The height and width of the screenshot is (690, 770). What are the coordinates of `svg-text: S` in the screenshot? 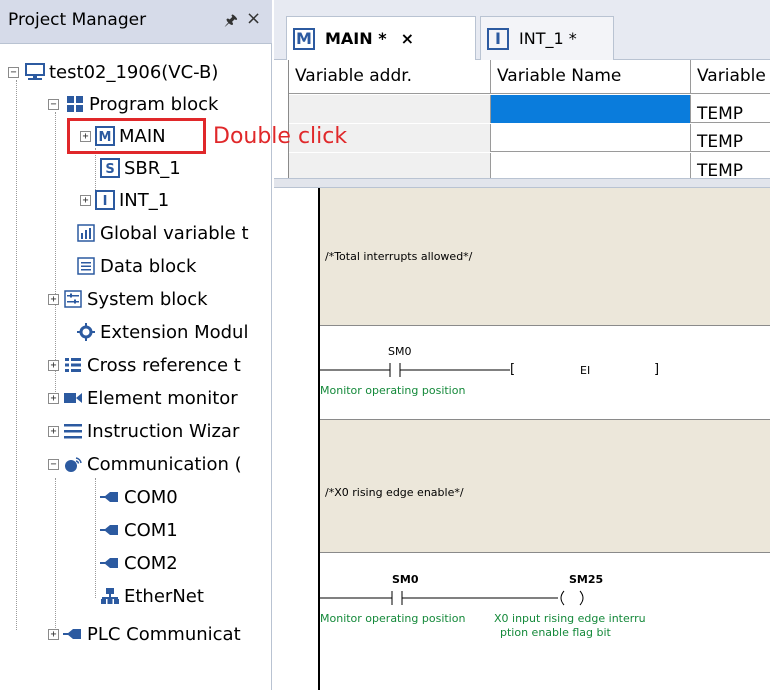 It's located at (109, 169).